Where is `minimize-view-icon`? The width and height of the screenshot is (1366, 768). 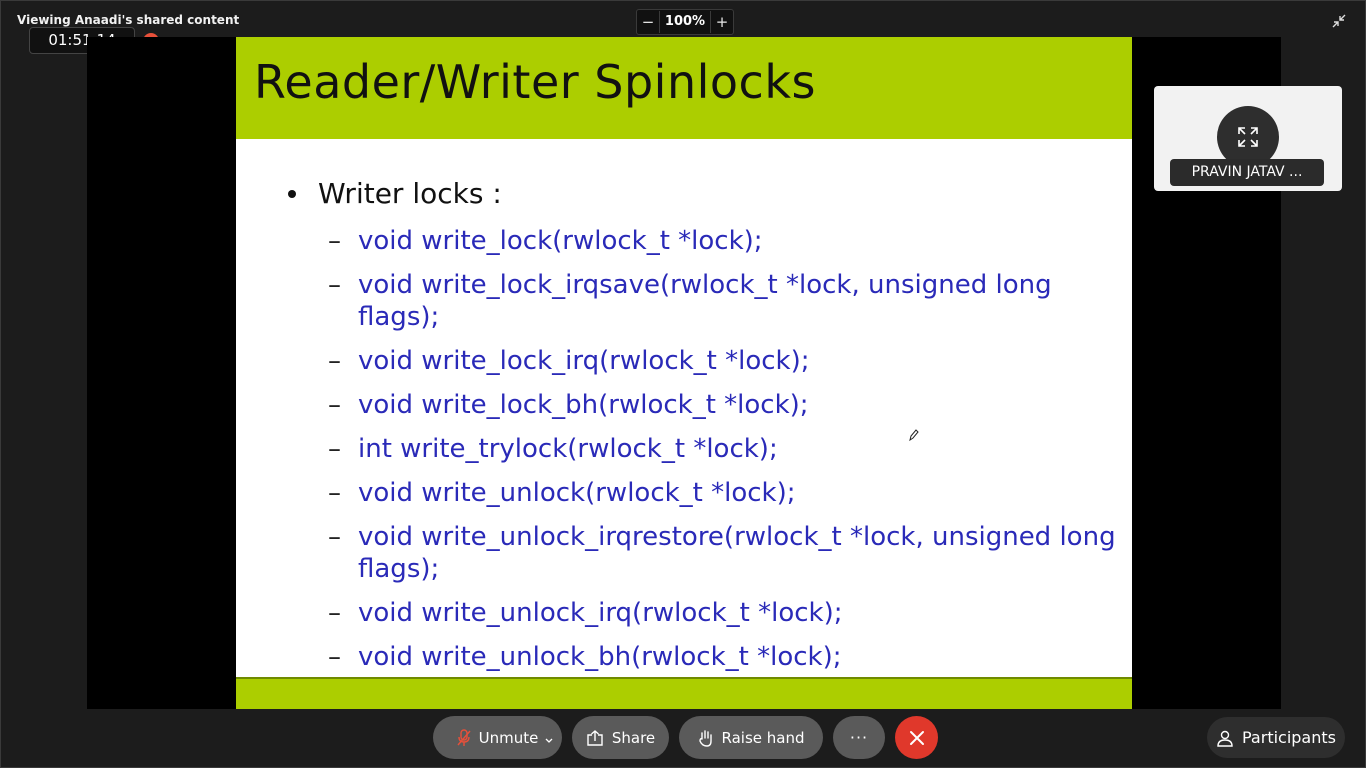
minimize-view-icon is located at coordinates (1339, 21).